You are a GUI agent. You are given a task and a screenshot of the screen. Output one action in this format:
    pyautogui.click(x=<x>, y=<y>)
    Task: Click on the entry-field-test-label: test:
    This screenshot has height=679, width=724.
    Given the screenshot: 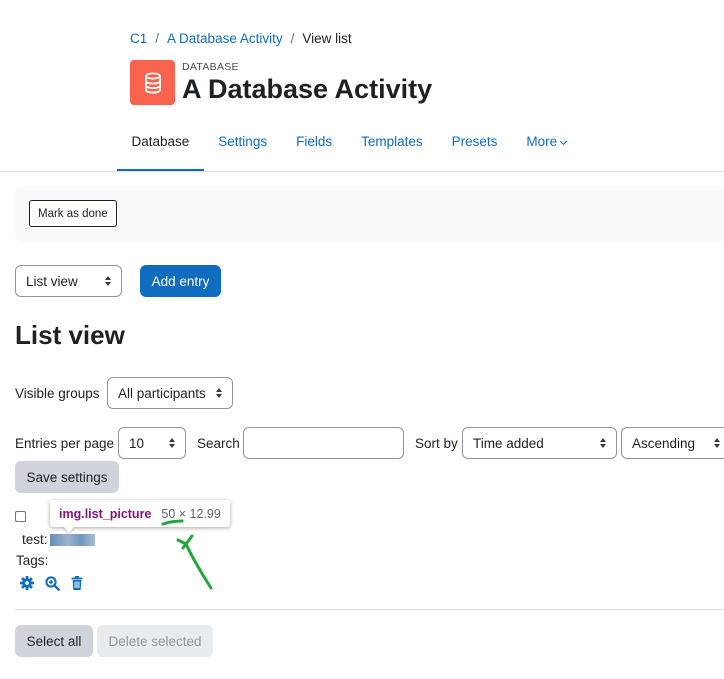 What is the action you would take?
    pyautogui.click(x=35, y=539)
    